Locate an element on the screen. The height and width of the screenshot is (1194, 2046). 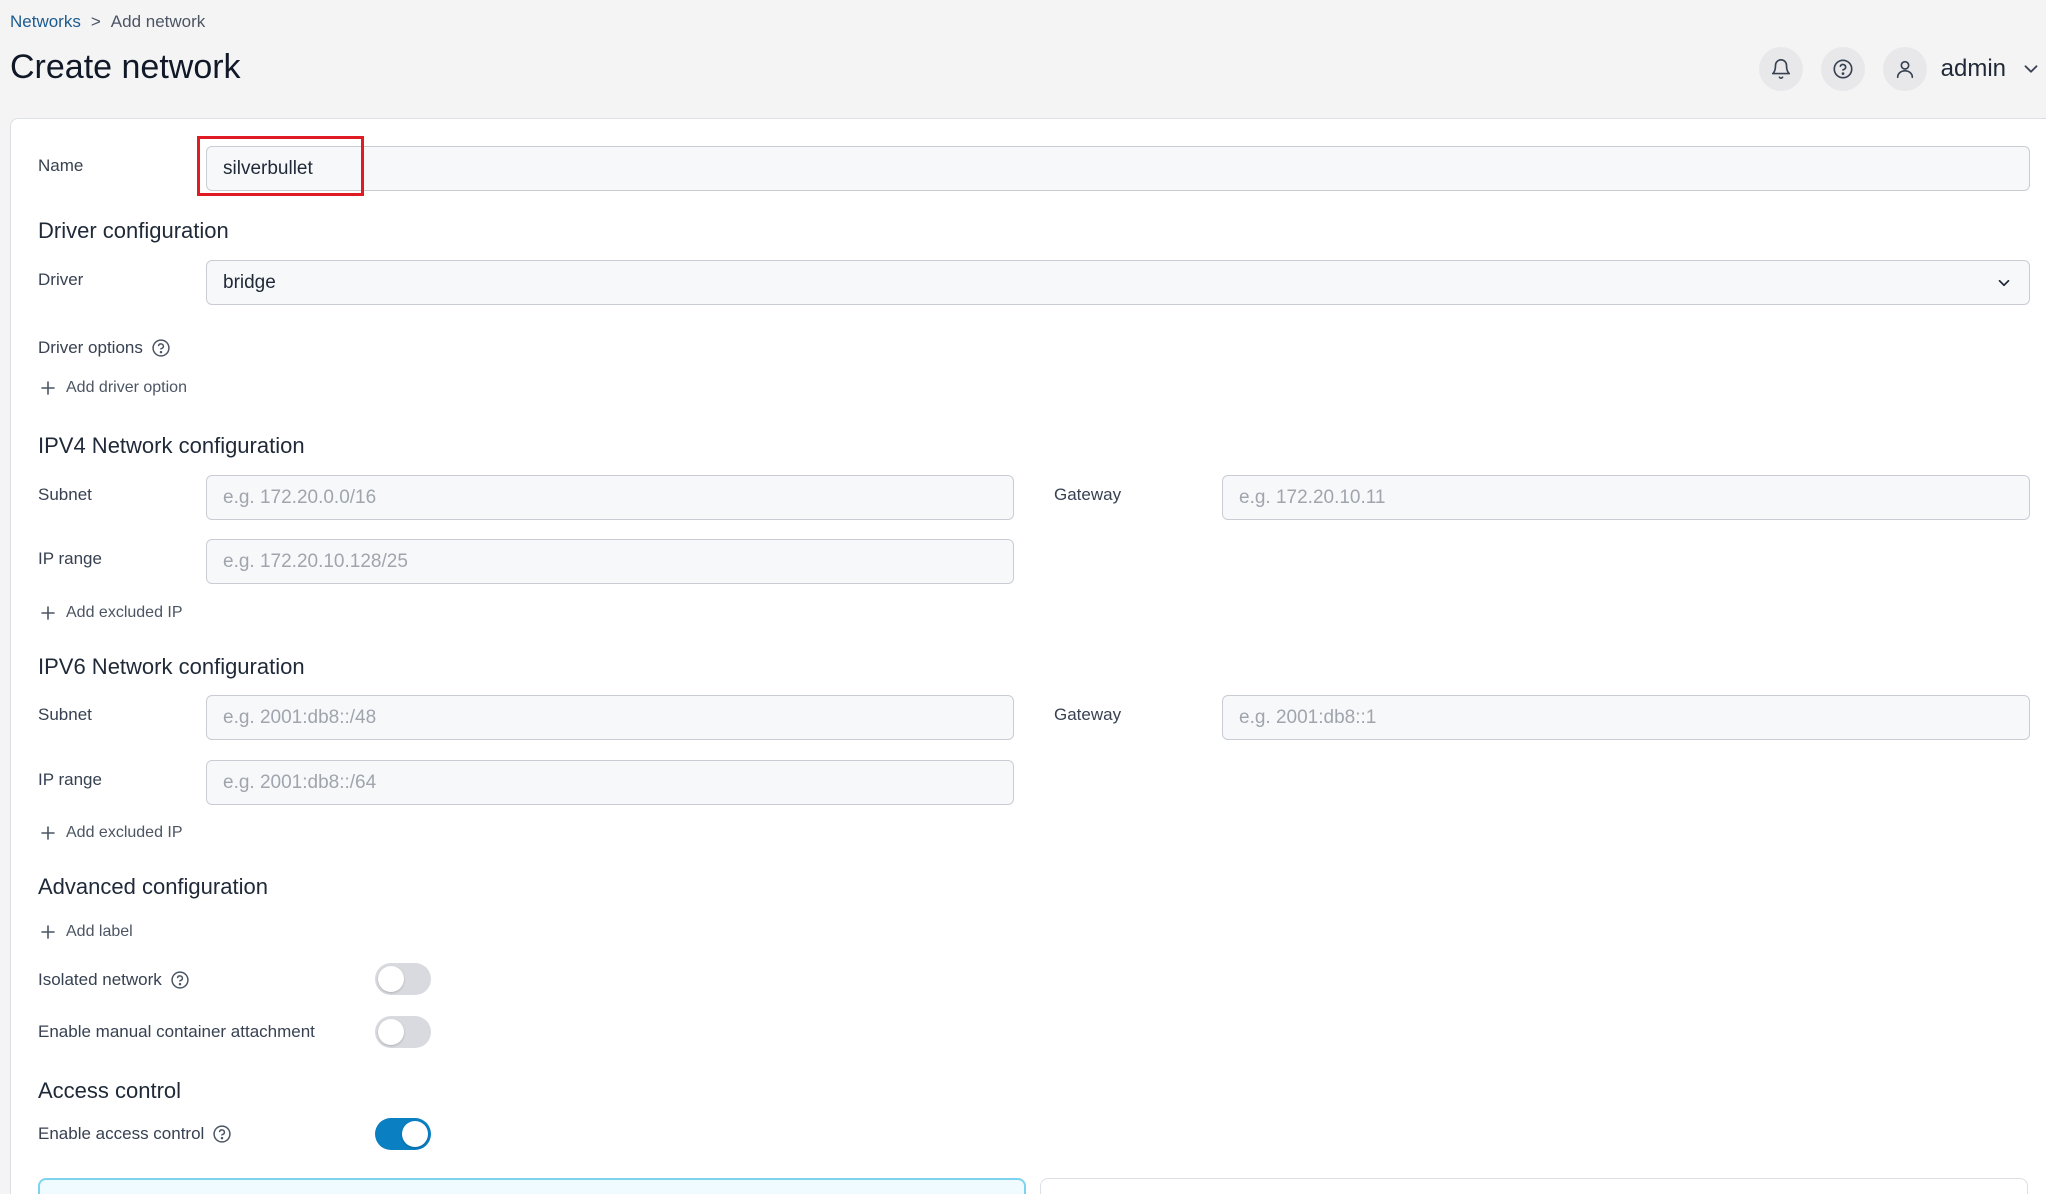
ipv4-add-excluded-ip-label: Add excluded IP is located at coordinates (124, 612).